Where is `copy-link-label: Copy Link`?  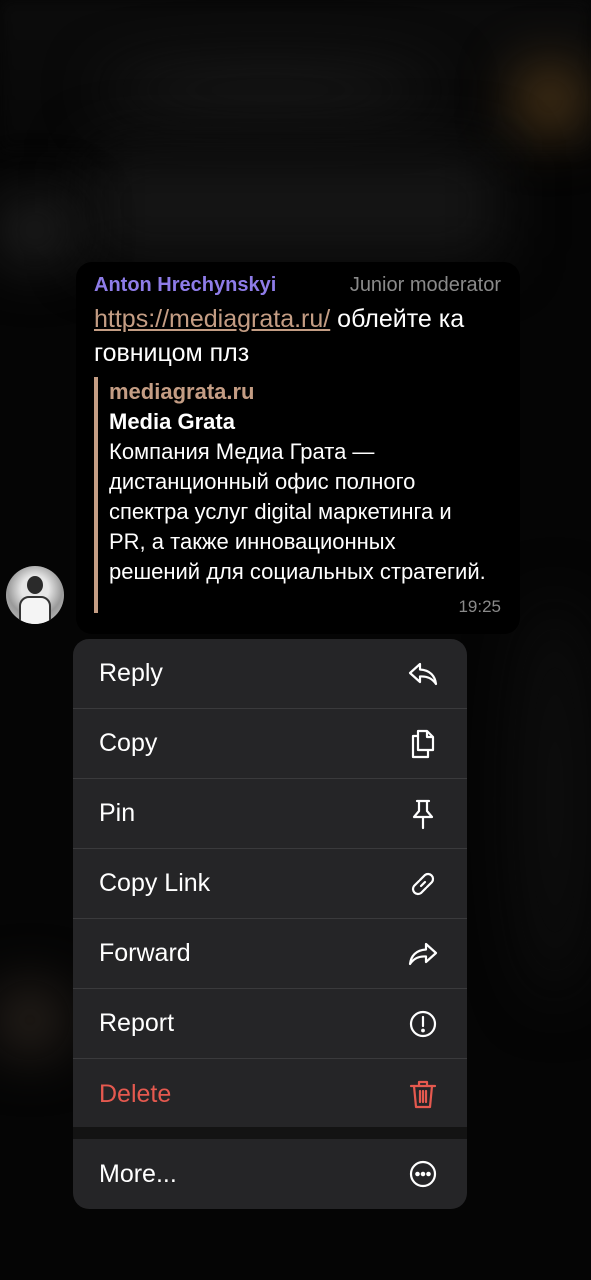
copy-link-label: Copy Link is located at coordinates (155, 883).